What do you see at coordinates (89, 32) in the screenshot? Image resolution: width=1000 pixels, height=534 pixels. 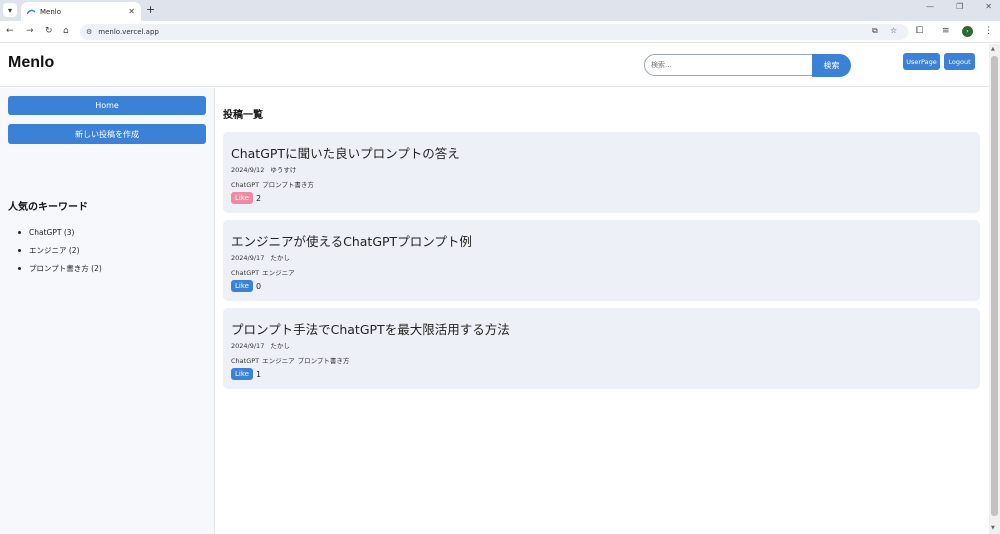 I see `site-info-icon: ⚙` at bounding box center [89, 32].